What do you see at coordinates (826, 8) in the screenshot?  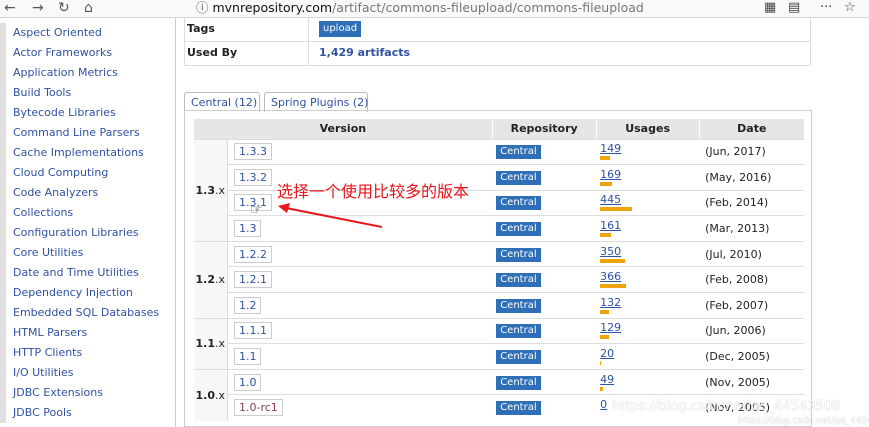 I see `more-icon: ···` at bounding box center [826, 8].